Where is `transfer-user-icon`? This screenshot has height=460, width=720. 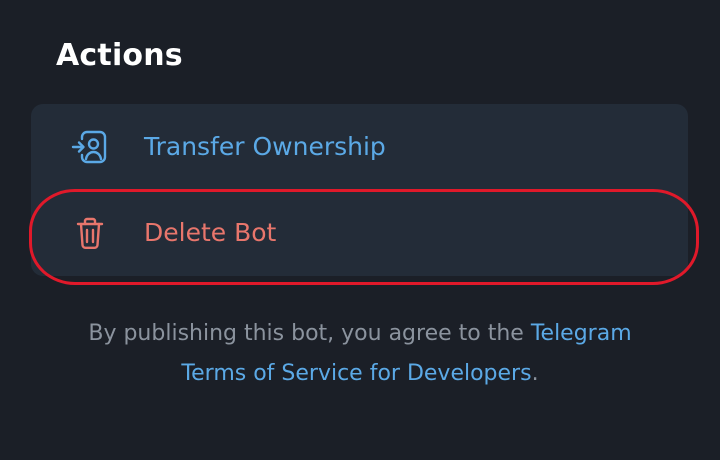 transfer-user-icon is located at coordinates (90, 147).